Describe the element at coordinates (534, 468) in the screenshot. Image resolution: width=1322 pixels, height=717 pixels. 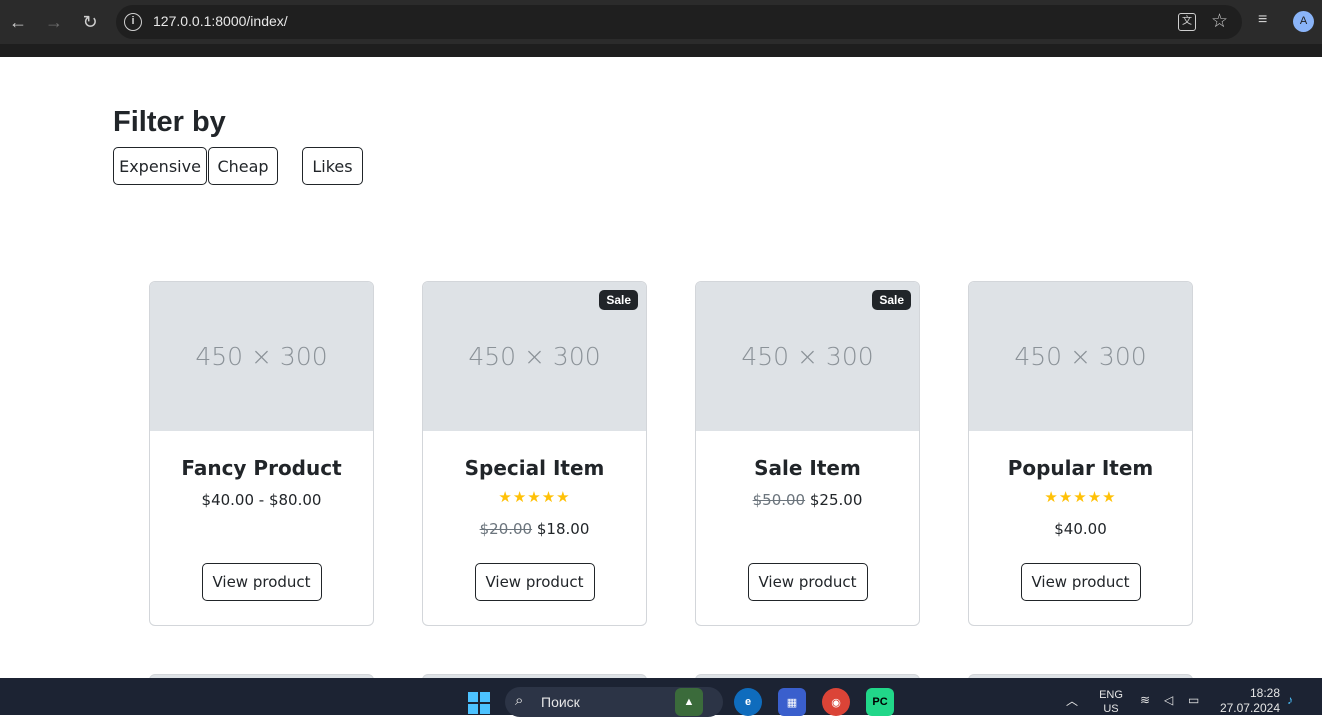
I see `product-name: Special Item` at that location.